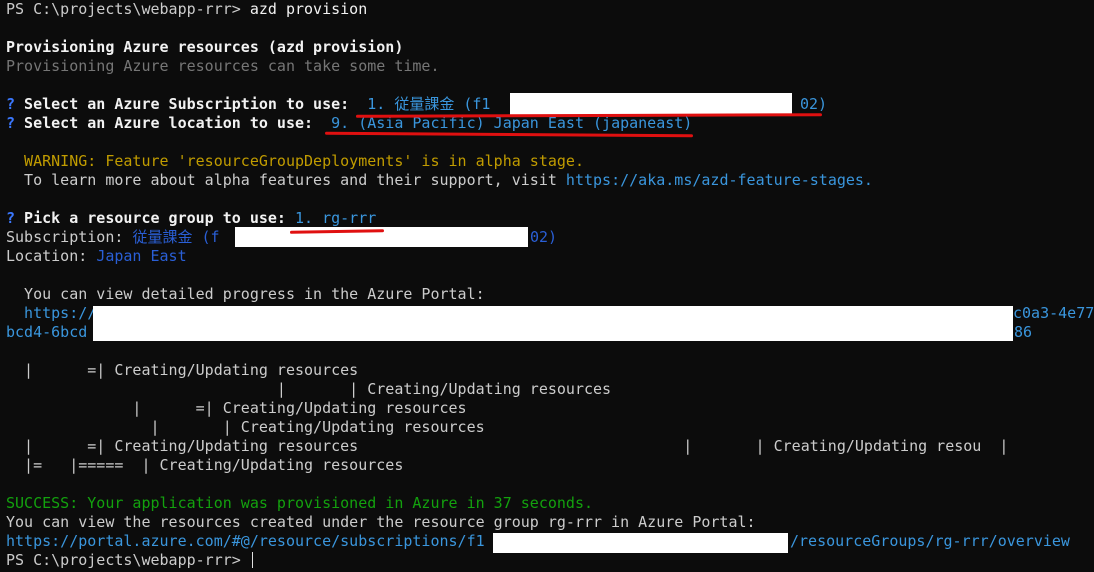 This screenshot has height=572, width=1094. What do you see at coordinates (544, 237) in the screenshot?
I see `subscription-detail-end: 02)` at bounding box center [544, 237].